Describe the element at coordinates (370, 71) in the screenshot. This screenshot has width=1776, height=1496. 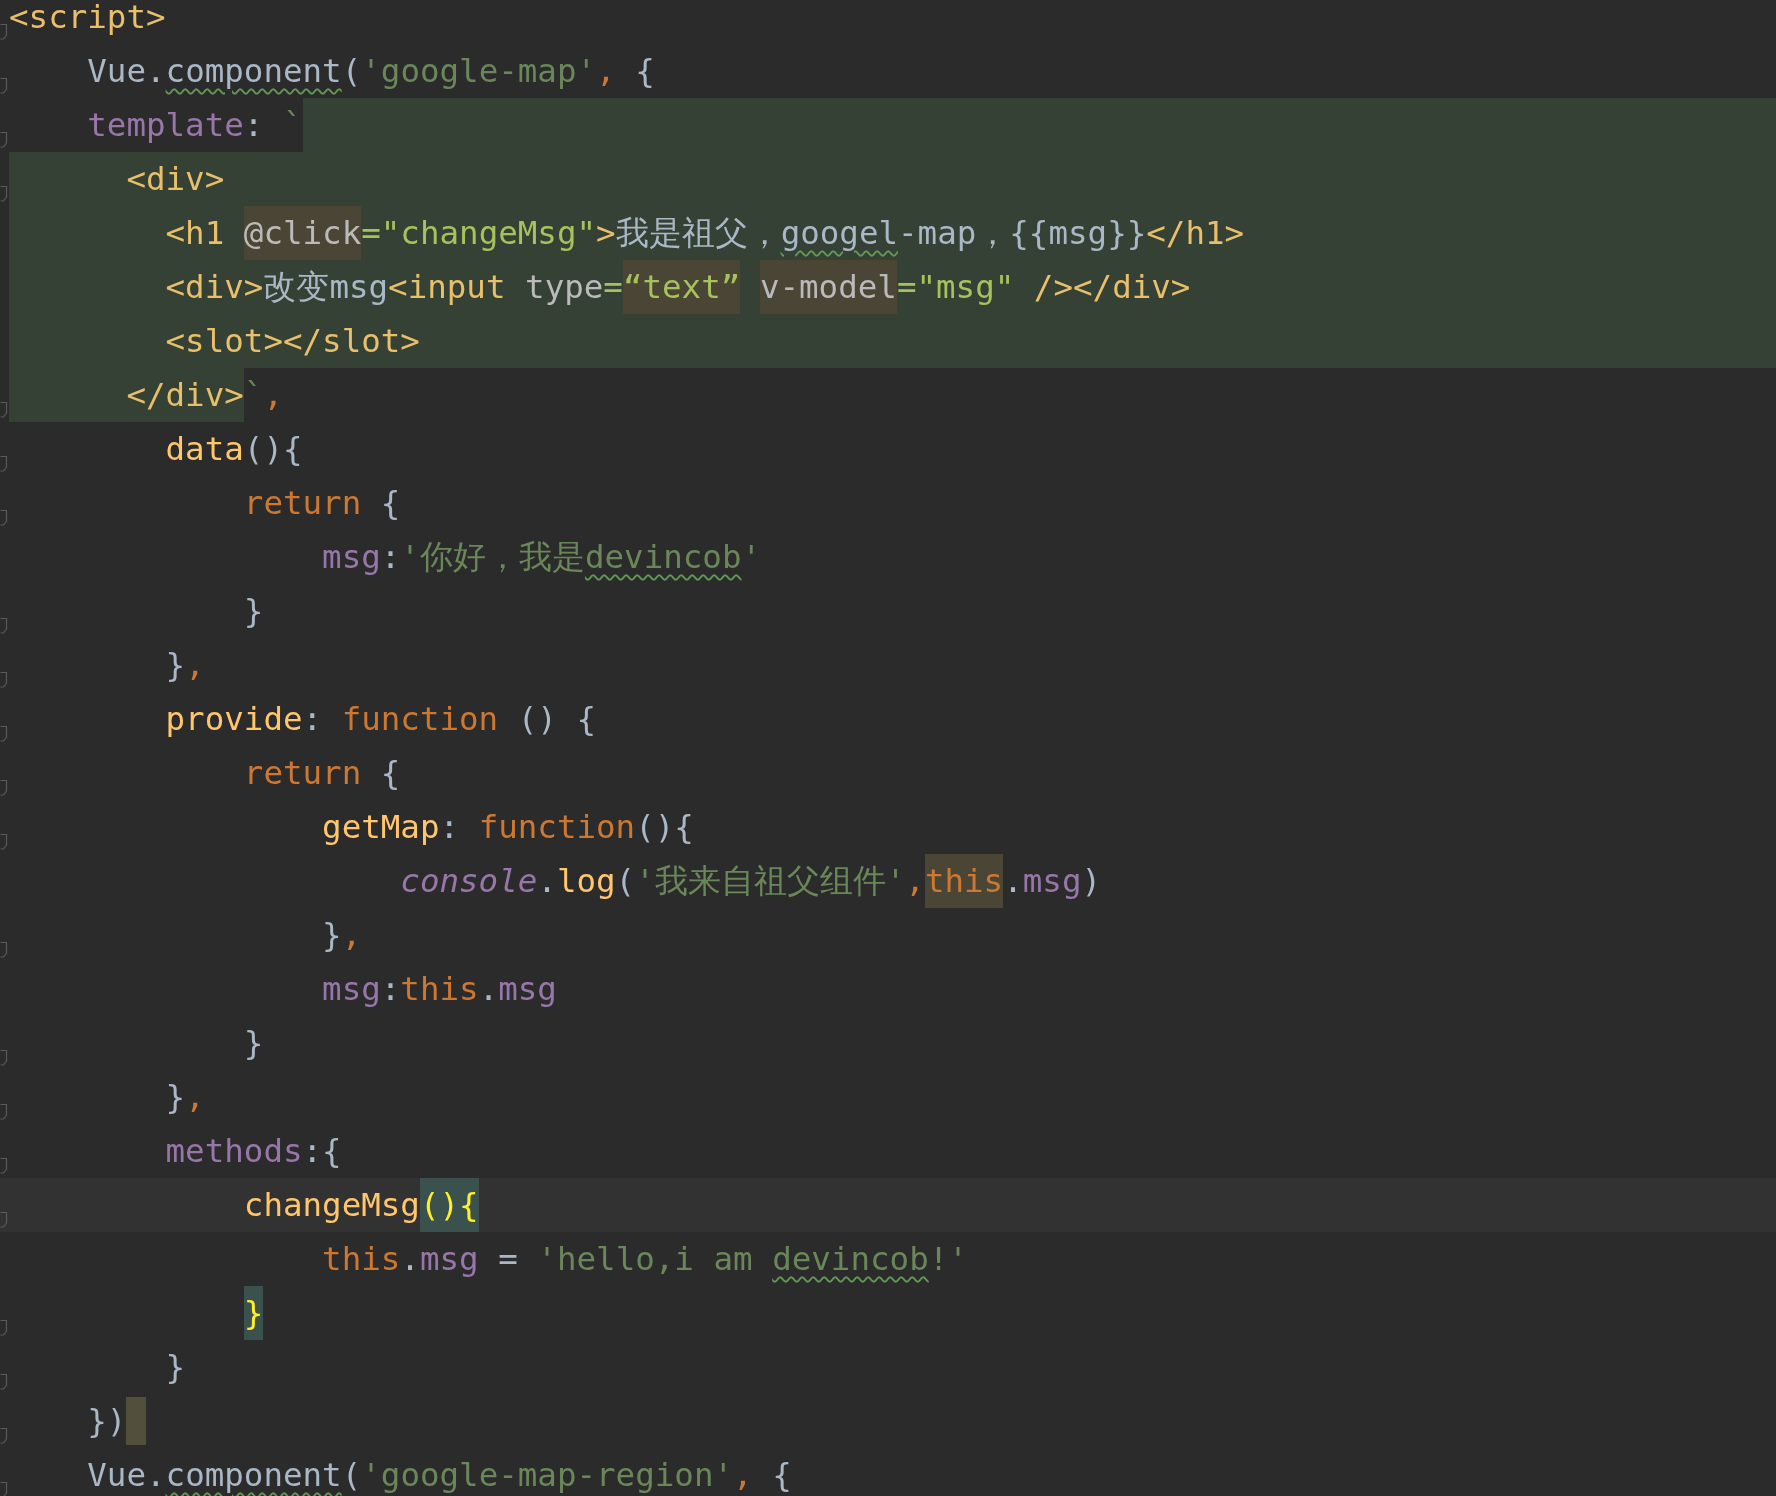
I see `code-line: Vue.component('google-map', {` at that location.